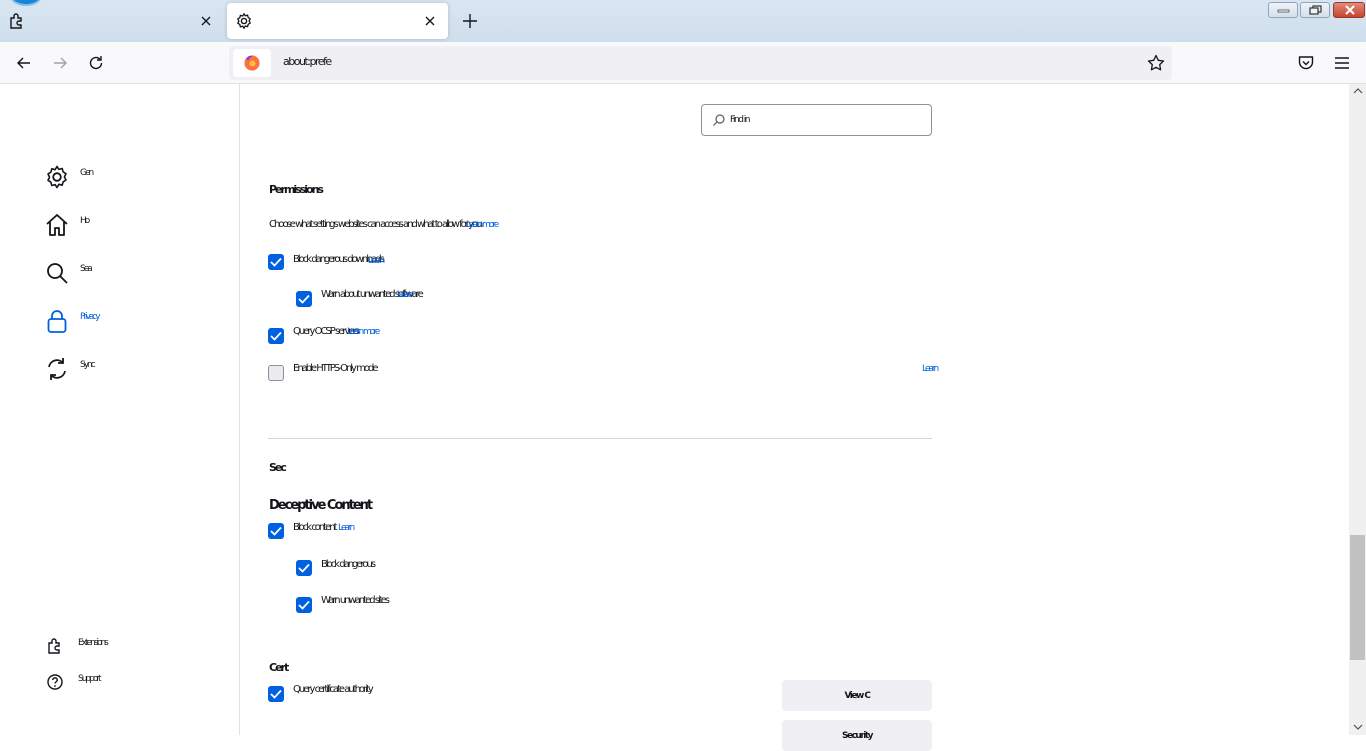 The height and width of the screenshot is (751, 1366). I want to click on scrollbar-thumb, so click(1357, 597).